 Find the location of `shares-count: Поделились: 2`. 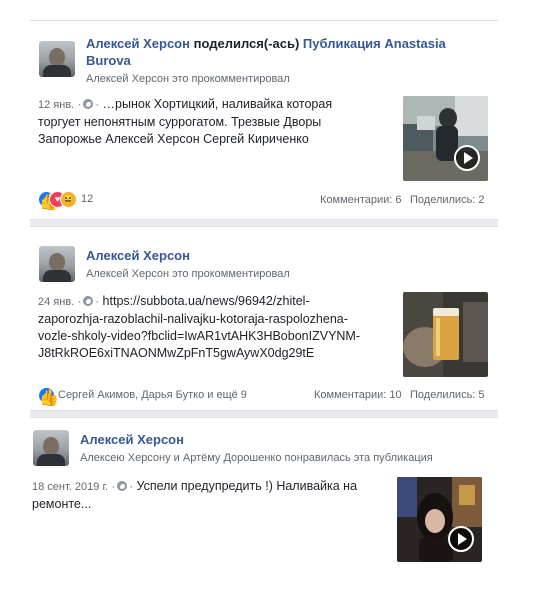

shares-count: Поделились: 2 is located at coordinates (447, 200).